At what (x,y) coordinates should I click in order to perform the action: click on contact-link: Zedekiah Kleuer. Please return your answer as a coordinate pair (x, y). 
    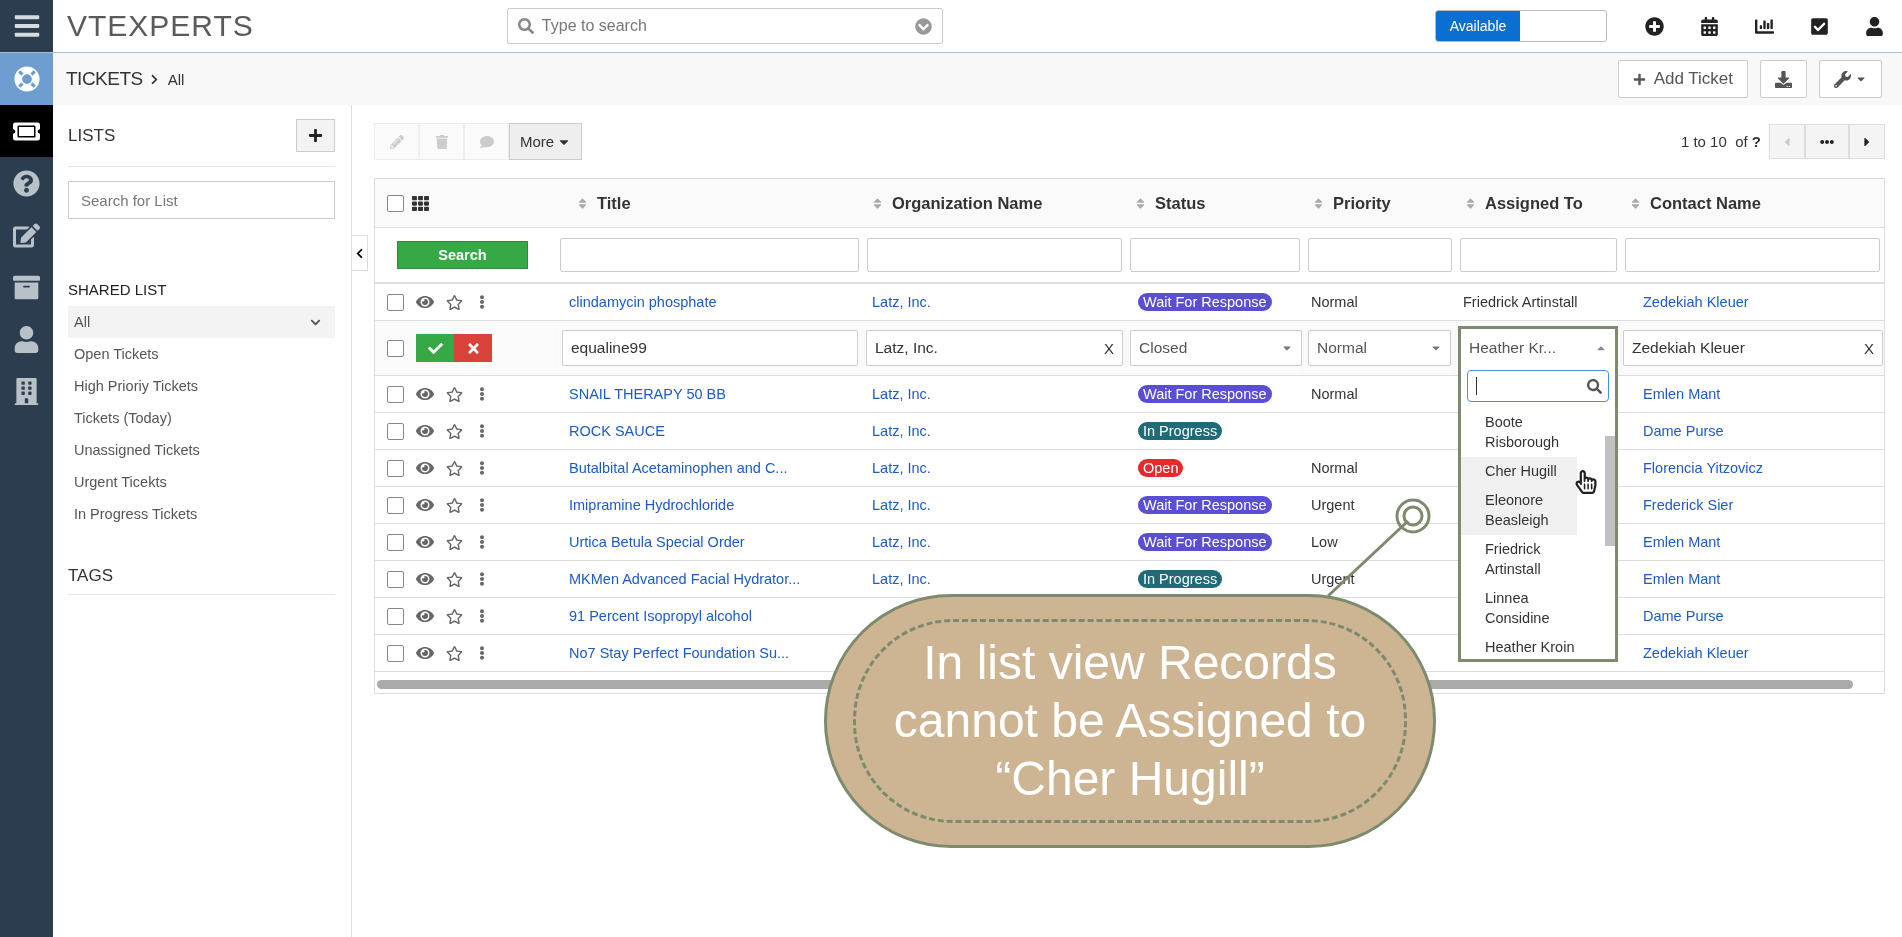
    Looking at the image, I should click on (1696, 653).